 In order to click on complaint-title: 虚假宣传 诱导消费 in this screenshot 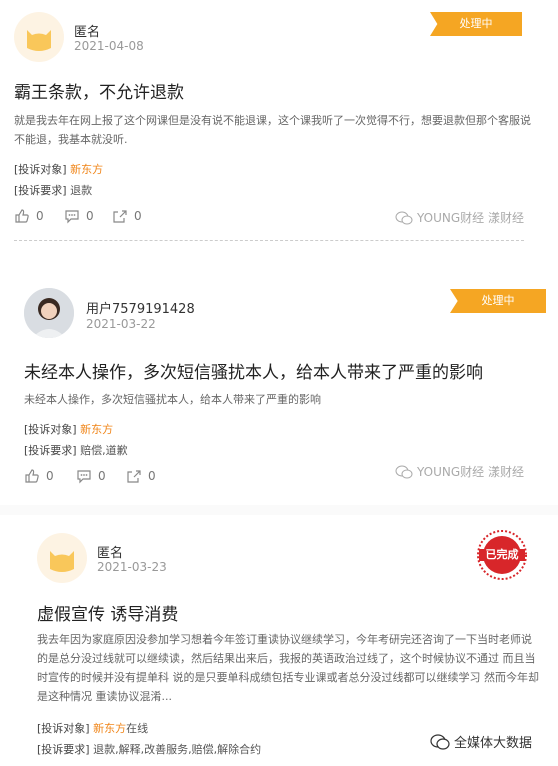, I will do `click(107, 612)`.